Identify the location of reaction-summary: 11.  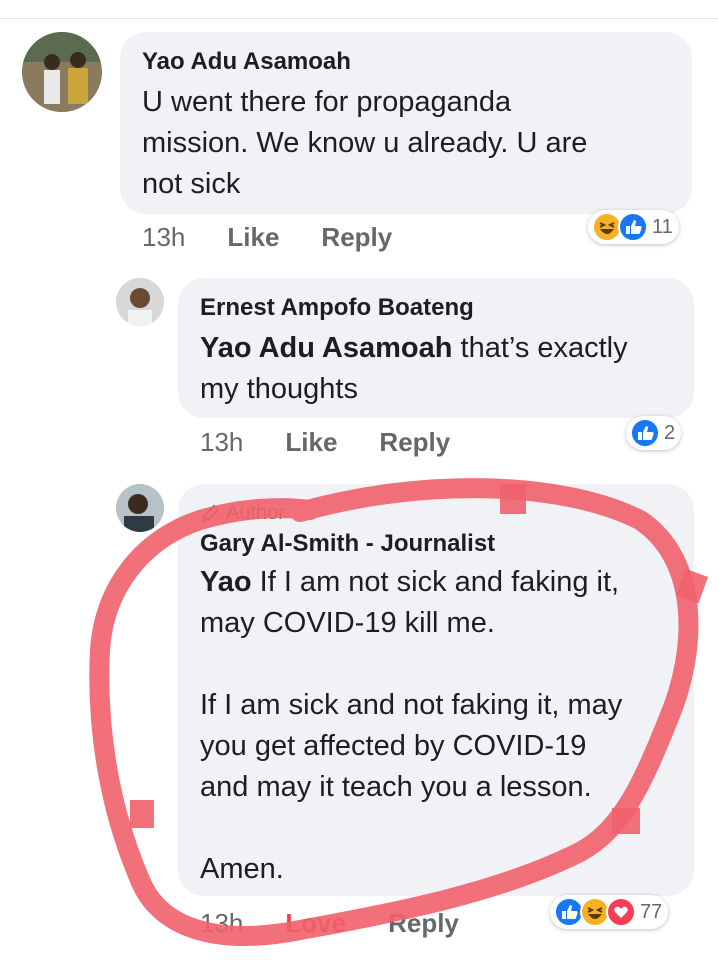
(633, 227).